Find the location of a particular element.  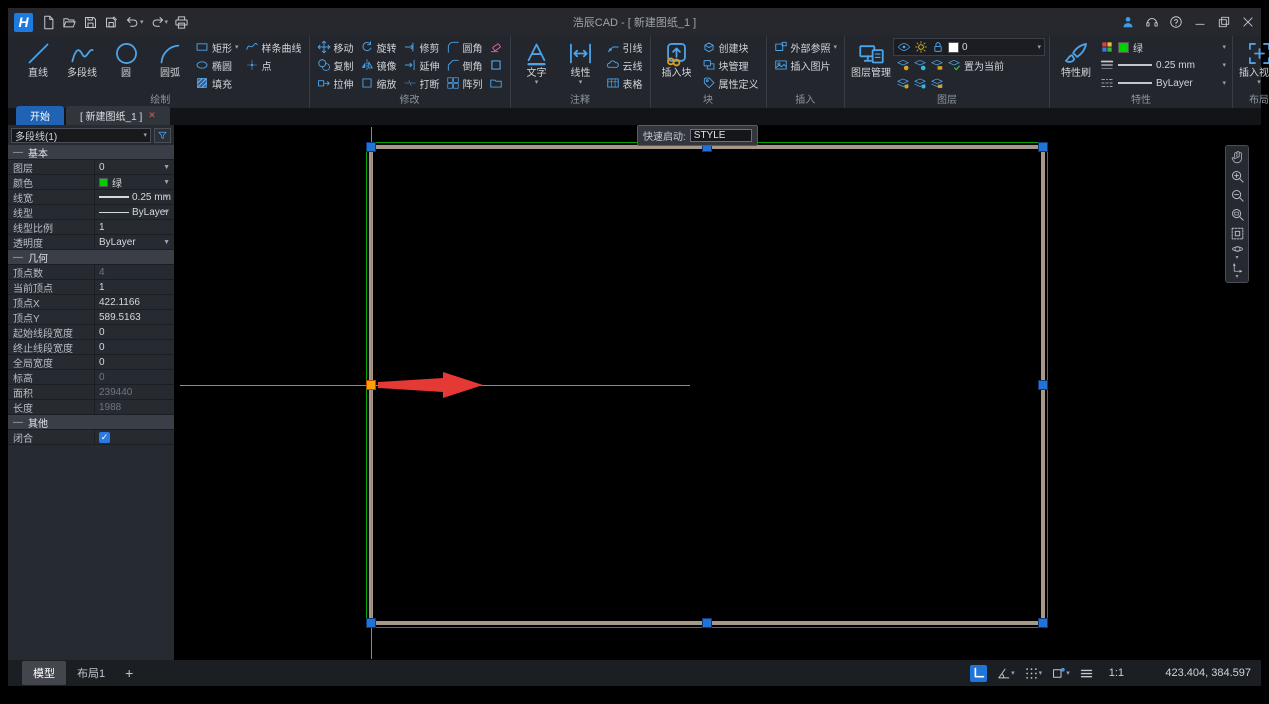

erase-button is located at coordinates (496, 47).